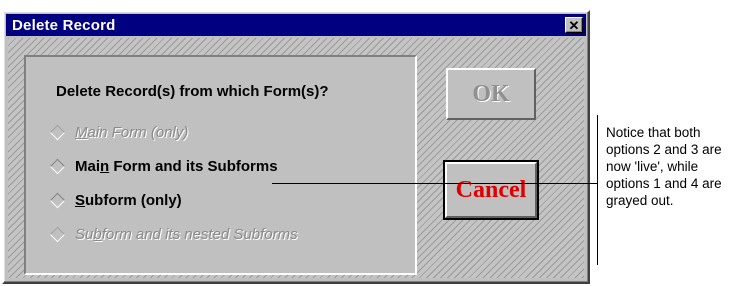 The width and height of the screenshot is (737, 286). Describe the element at coordinates (435, 183) in the screenshot. I see `callout-leader-line` at that location.